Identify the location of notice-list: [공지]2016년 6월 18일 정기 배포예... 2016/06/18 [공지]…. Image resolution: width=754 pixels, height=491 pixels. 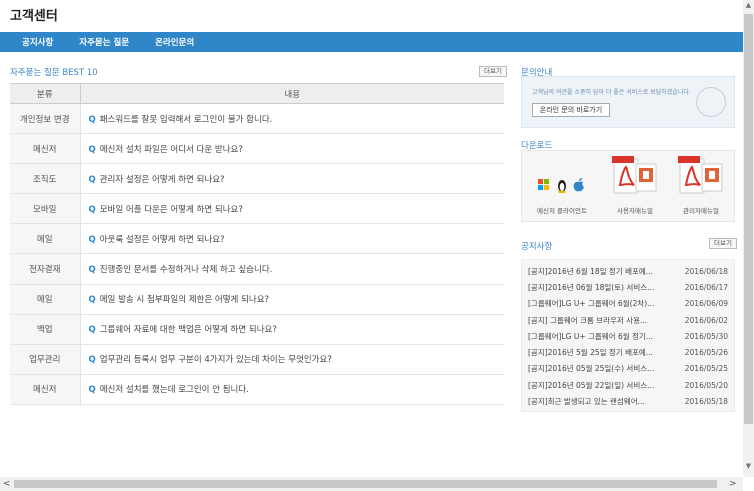
(628, 335).